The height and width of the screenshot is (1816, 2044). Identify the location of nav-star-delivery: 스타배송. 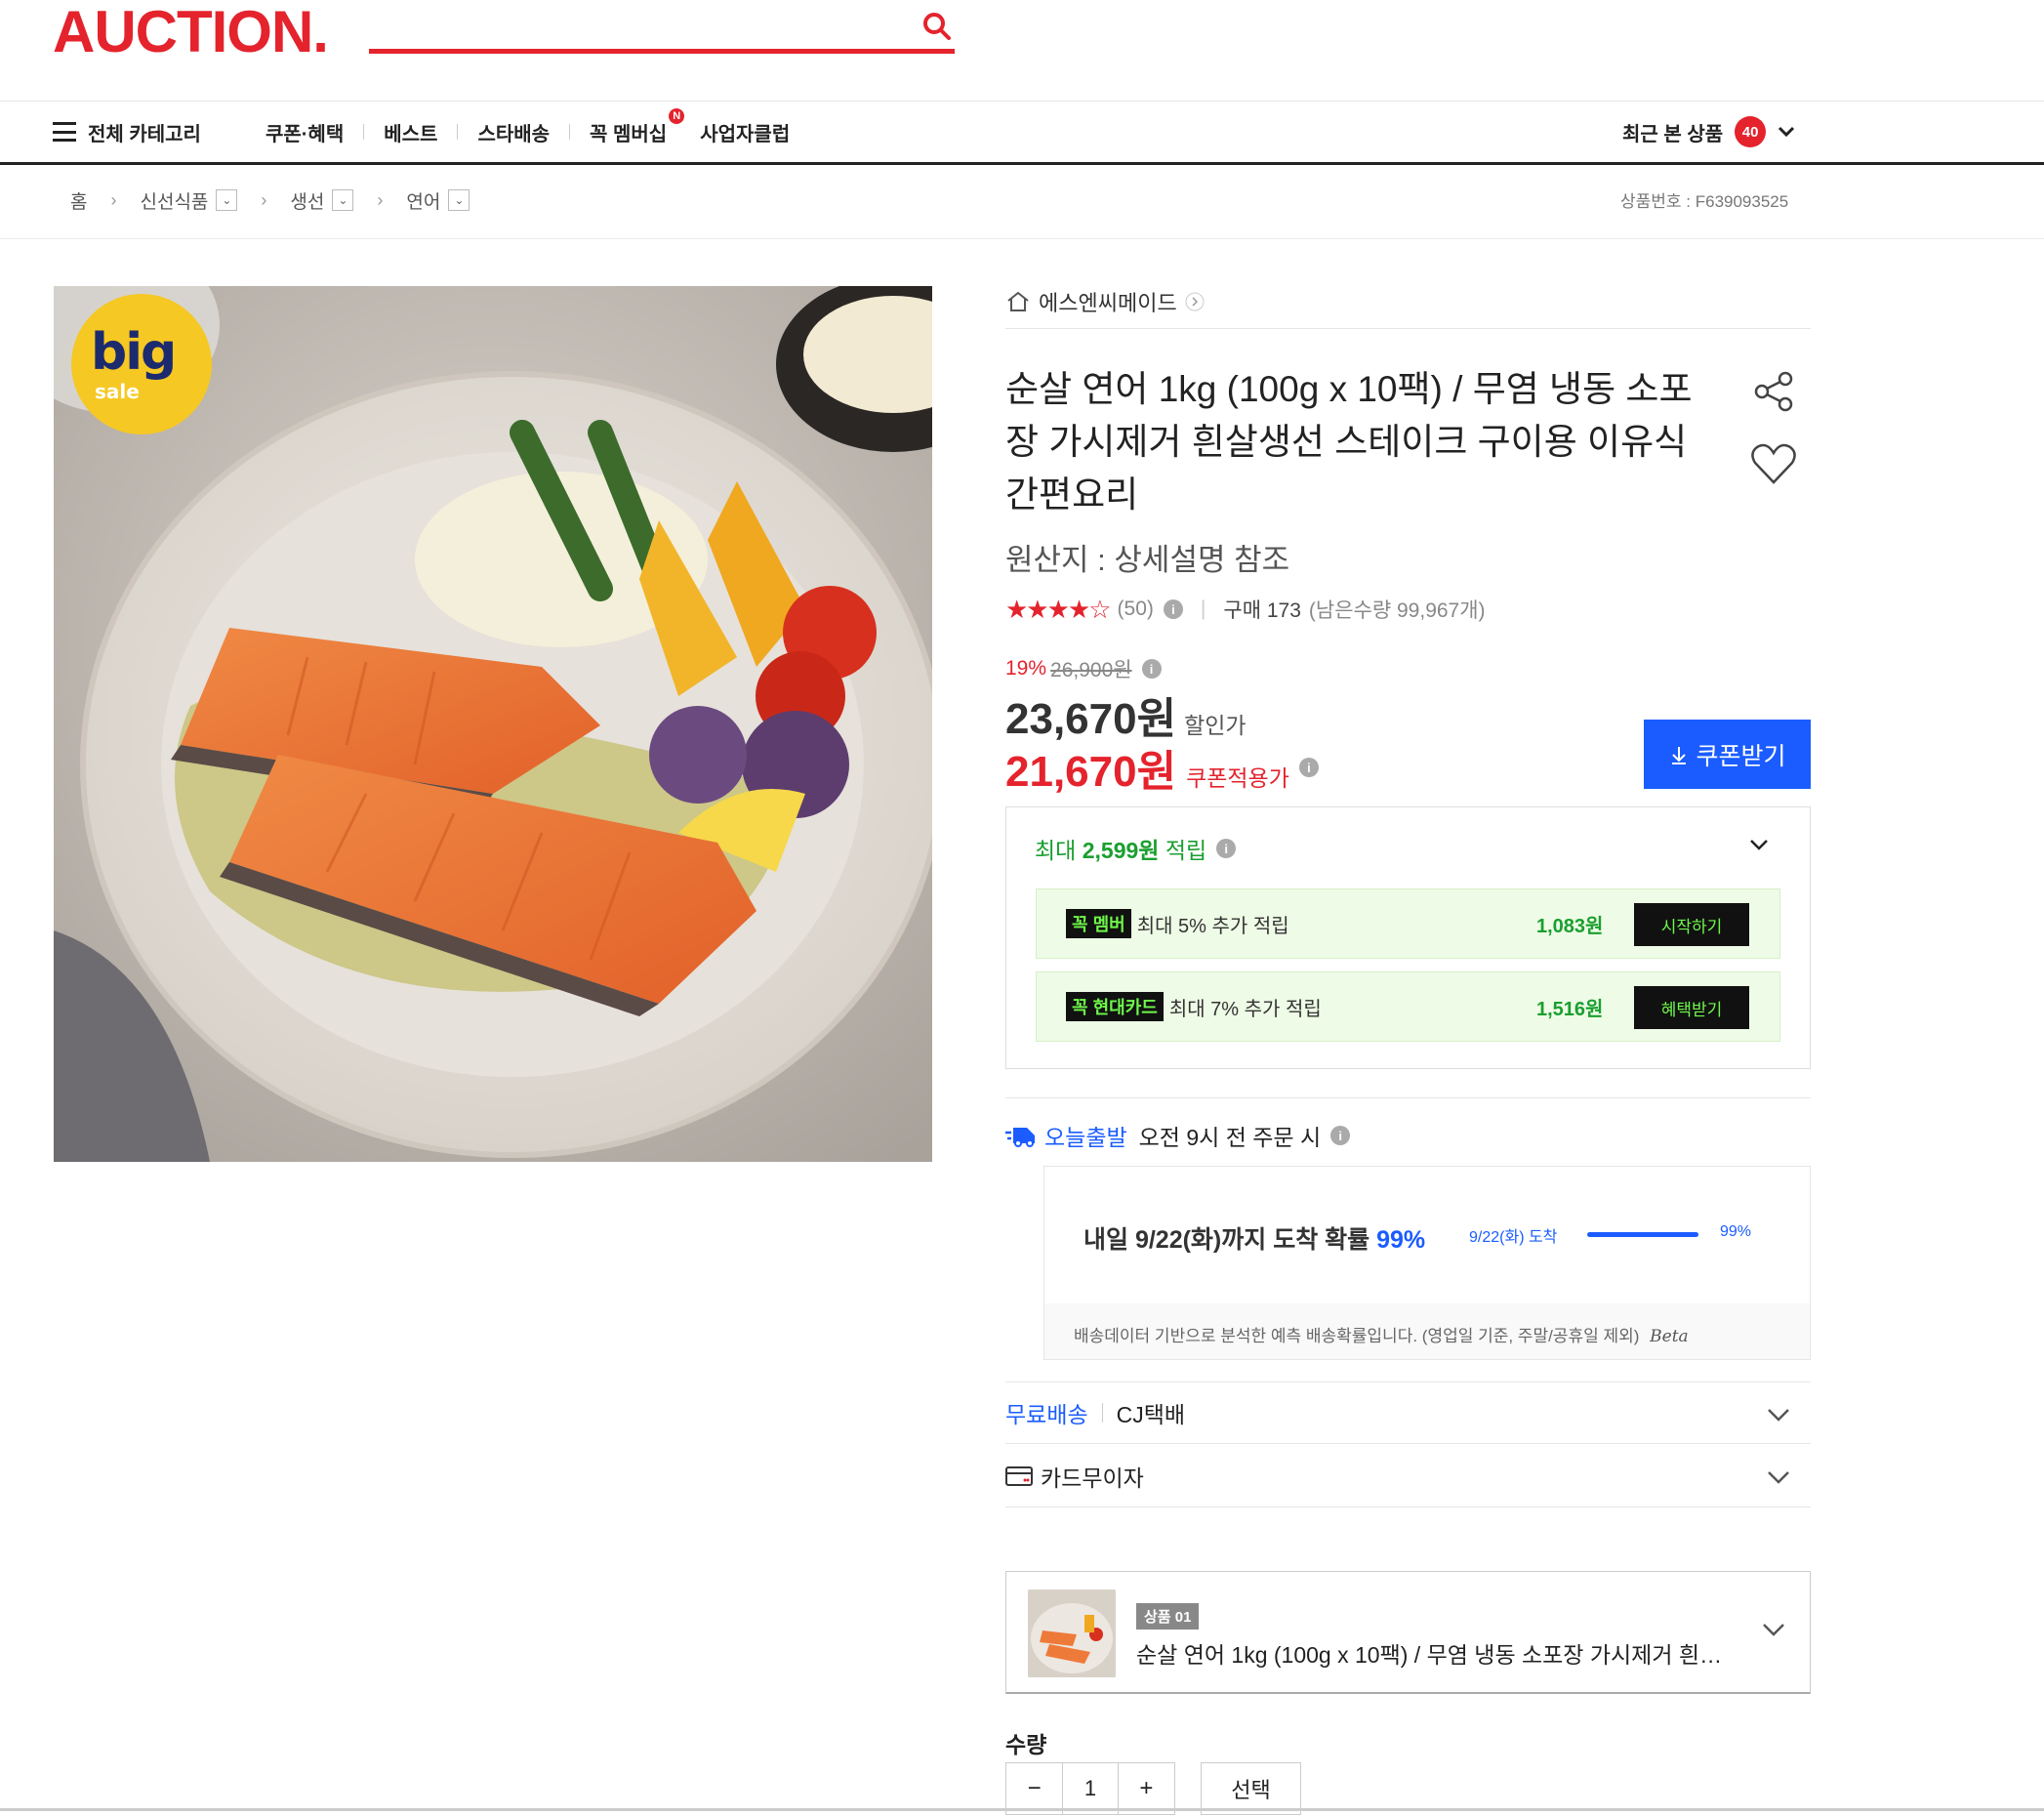
(513, 132).